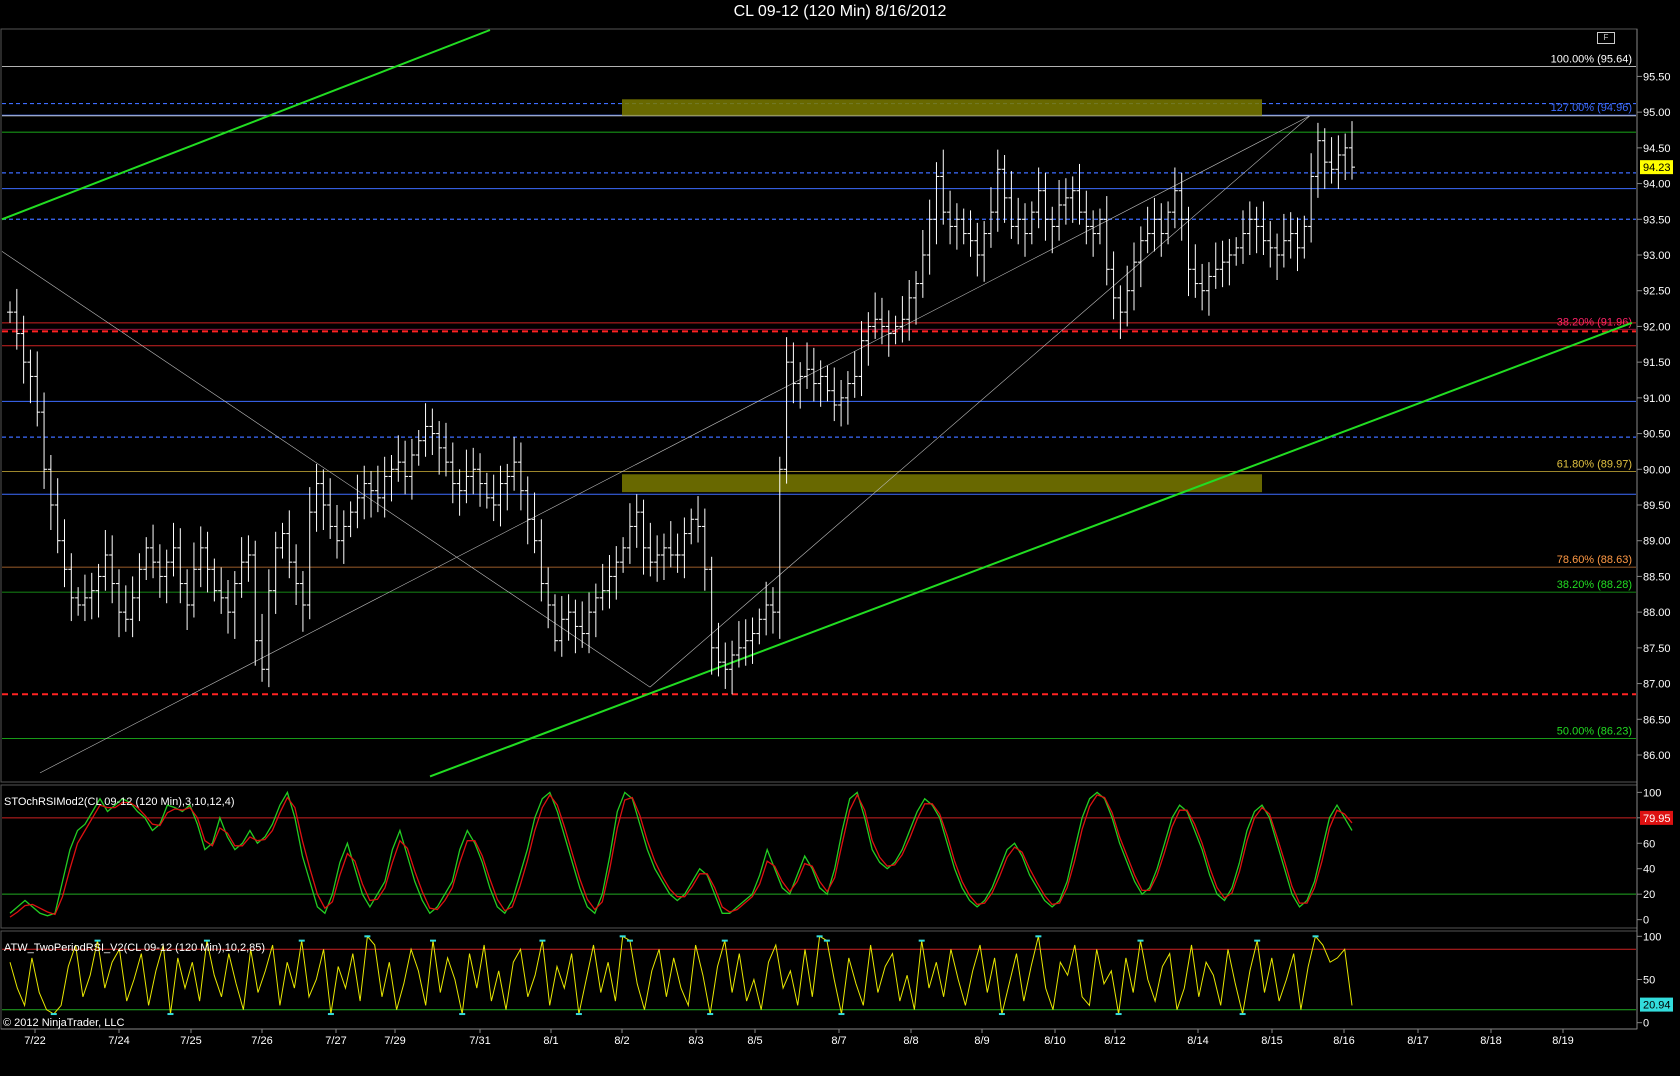 The image size is (1680, 1076). Describe the element at coordinates (695, 1041) in the screenshot. I see `date-axis-tick-label: 8/3` at that location.